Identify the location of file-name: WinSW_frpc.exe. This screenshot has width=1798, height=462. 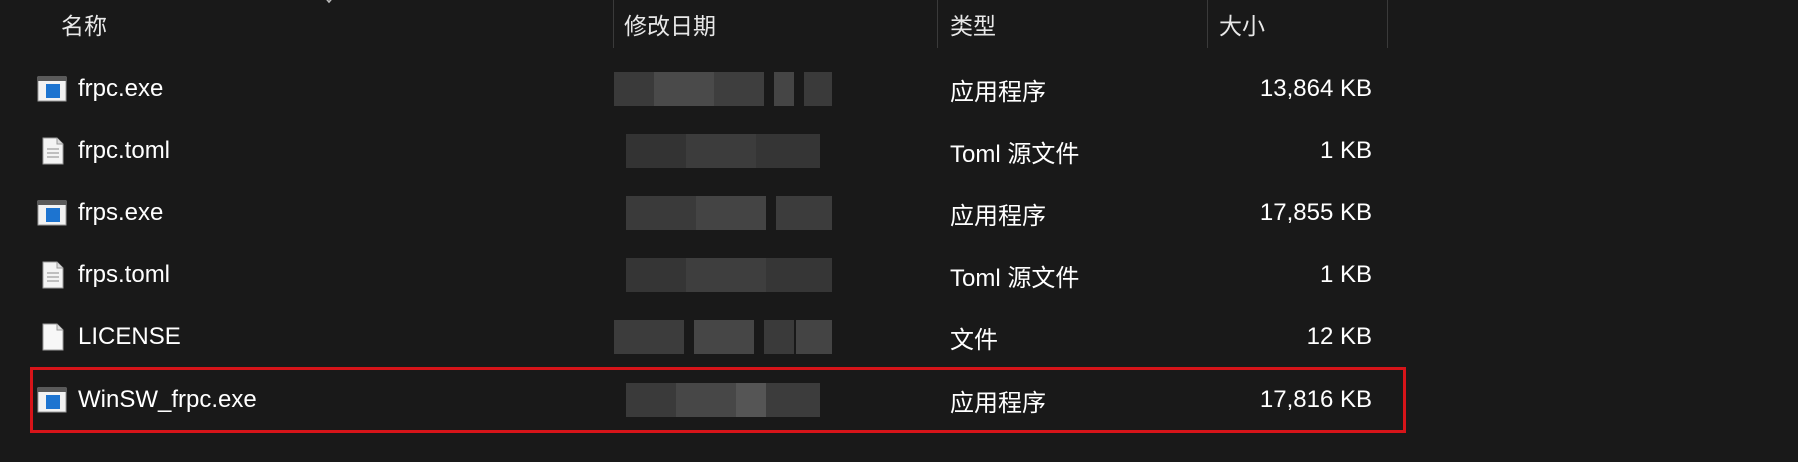
(167, 400).